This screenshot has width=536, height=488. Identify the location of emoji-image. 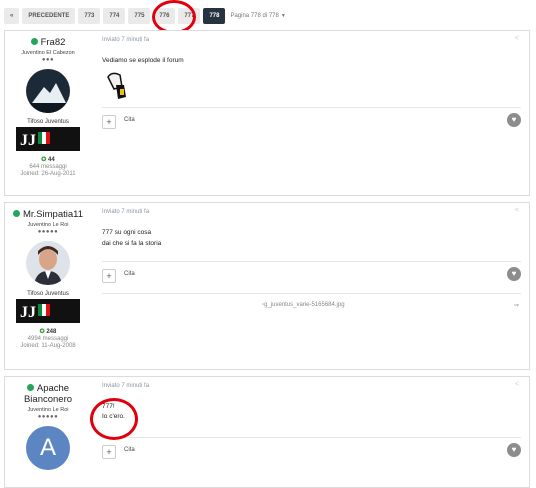
(116, 85).